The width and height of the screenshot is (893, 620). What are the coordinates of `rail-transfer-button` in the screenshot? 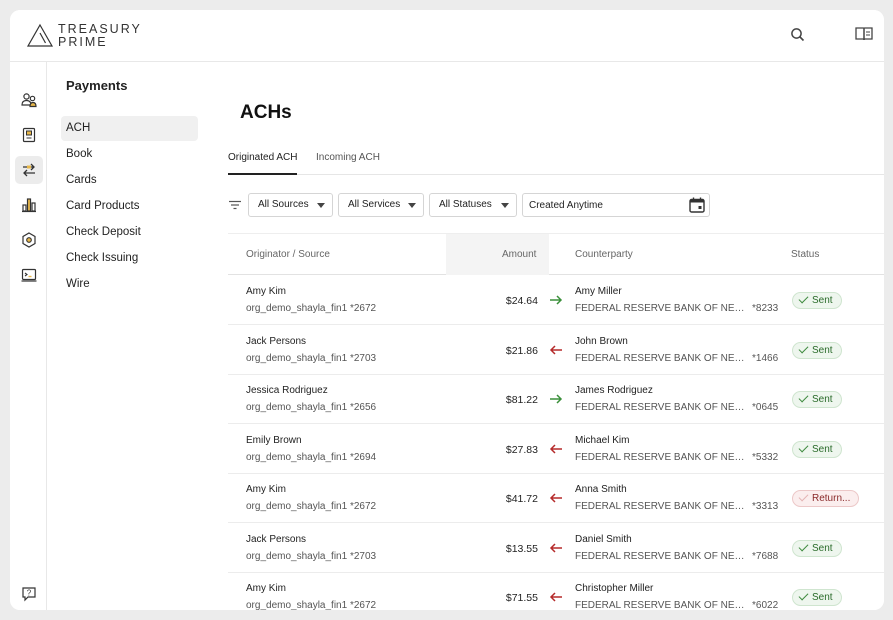 It's located at (29, 170).